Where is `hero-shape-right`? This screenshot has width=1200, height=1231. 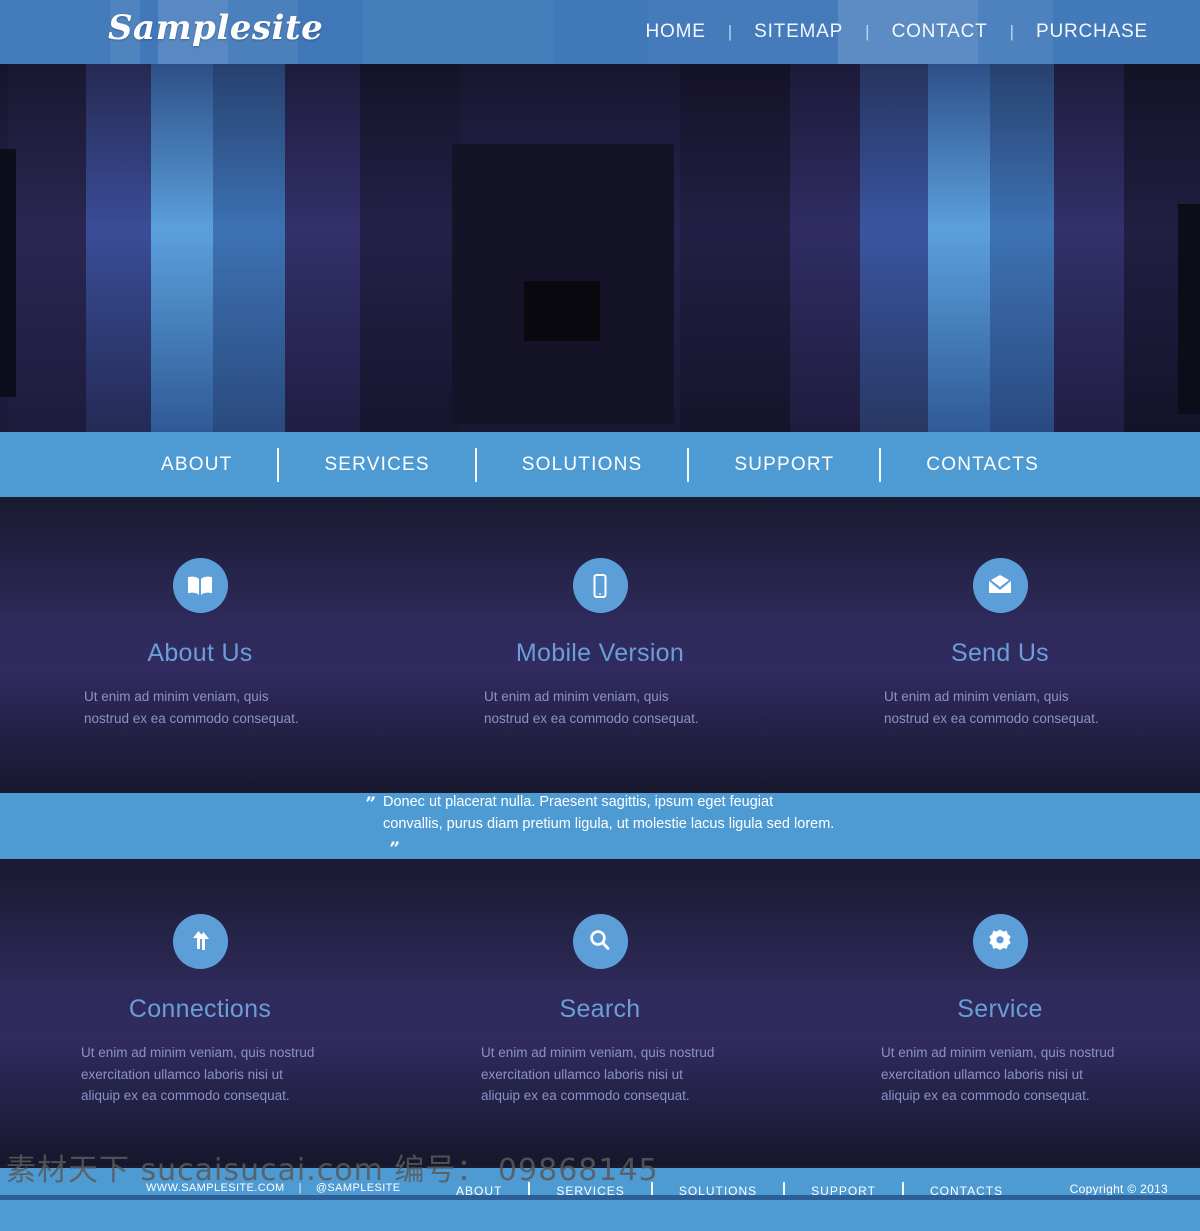 hero-shape-right is located at coordinates (1189, 309).